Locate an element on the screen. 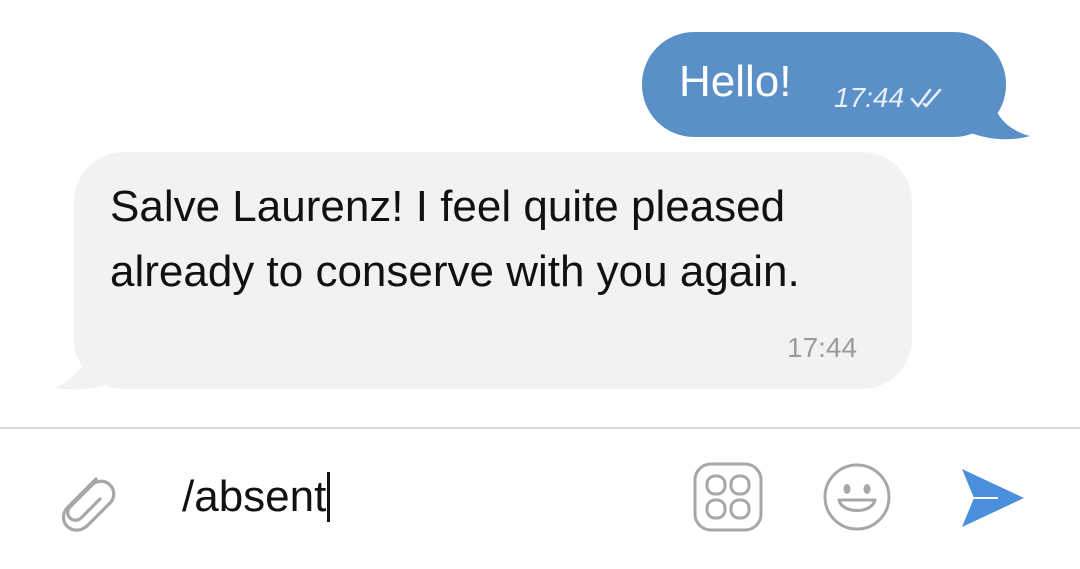 The image size is (1080, 569). bot-commands-icon is located at coordinates (728, 497).